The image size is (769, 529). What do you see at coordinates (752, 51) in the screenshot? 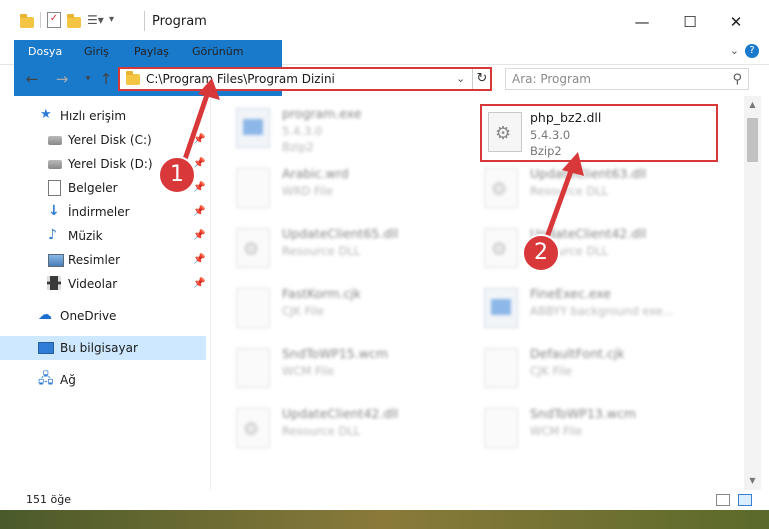
I see `help-icon: ?` at bounding box center [752, 51].